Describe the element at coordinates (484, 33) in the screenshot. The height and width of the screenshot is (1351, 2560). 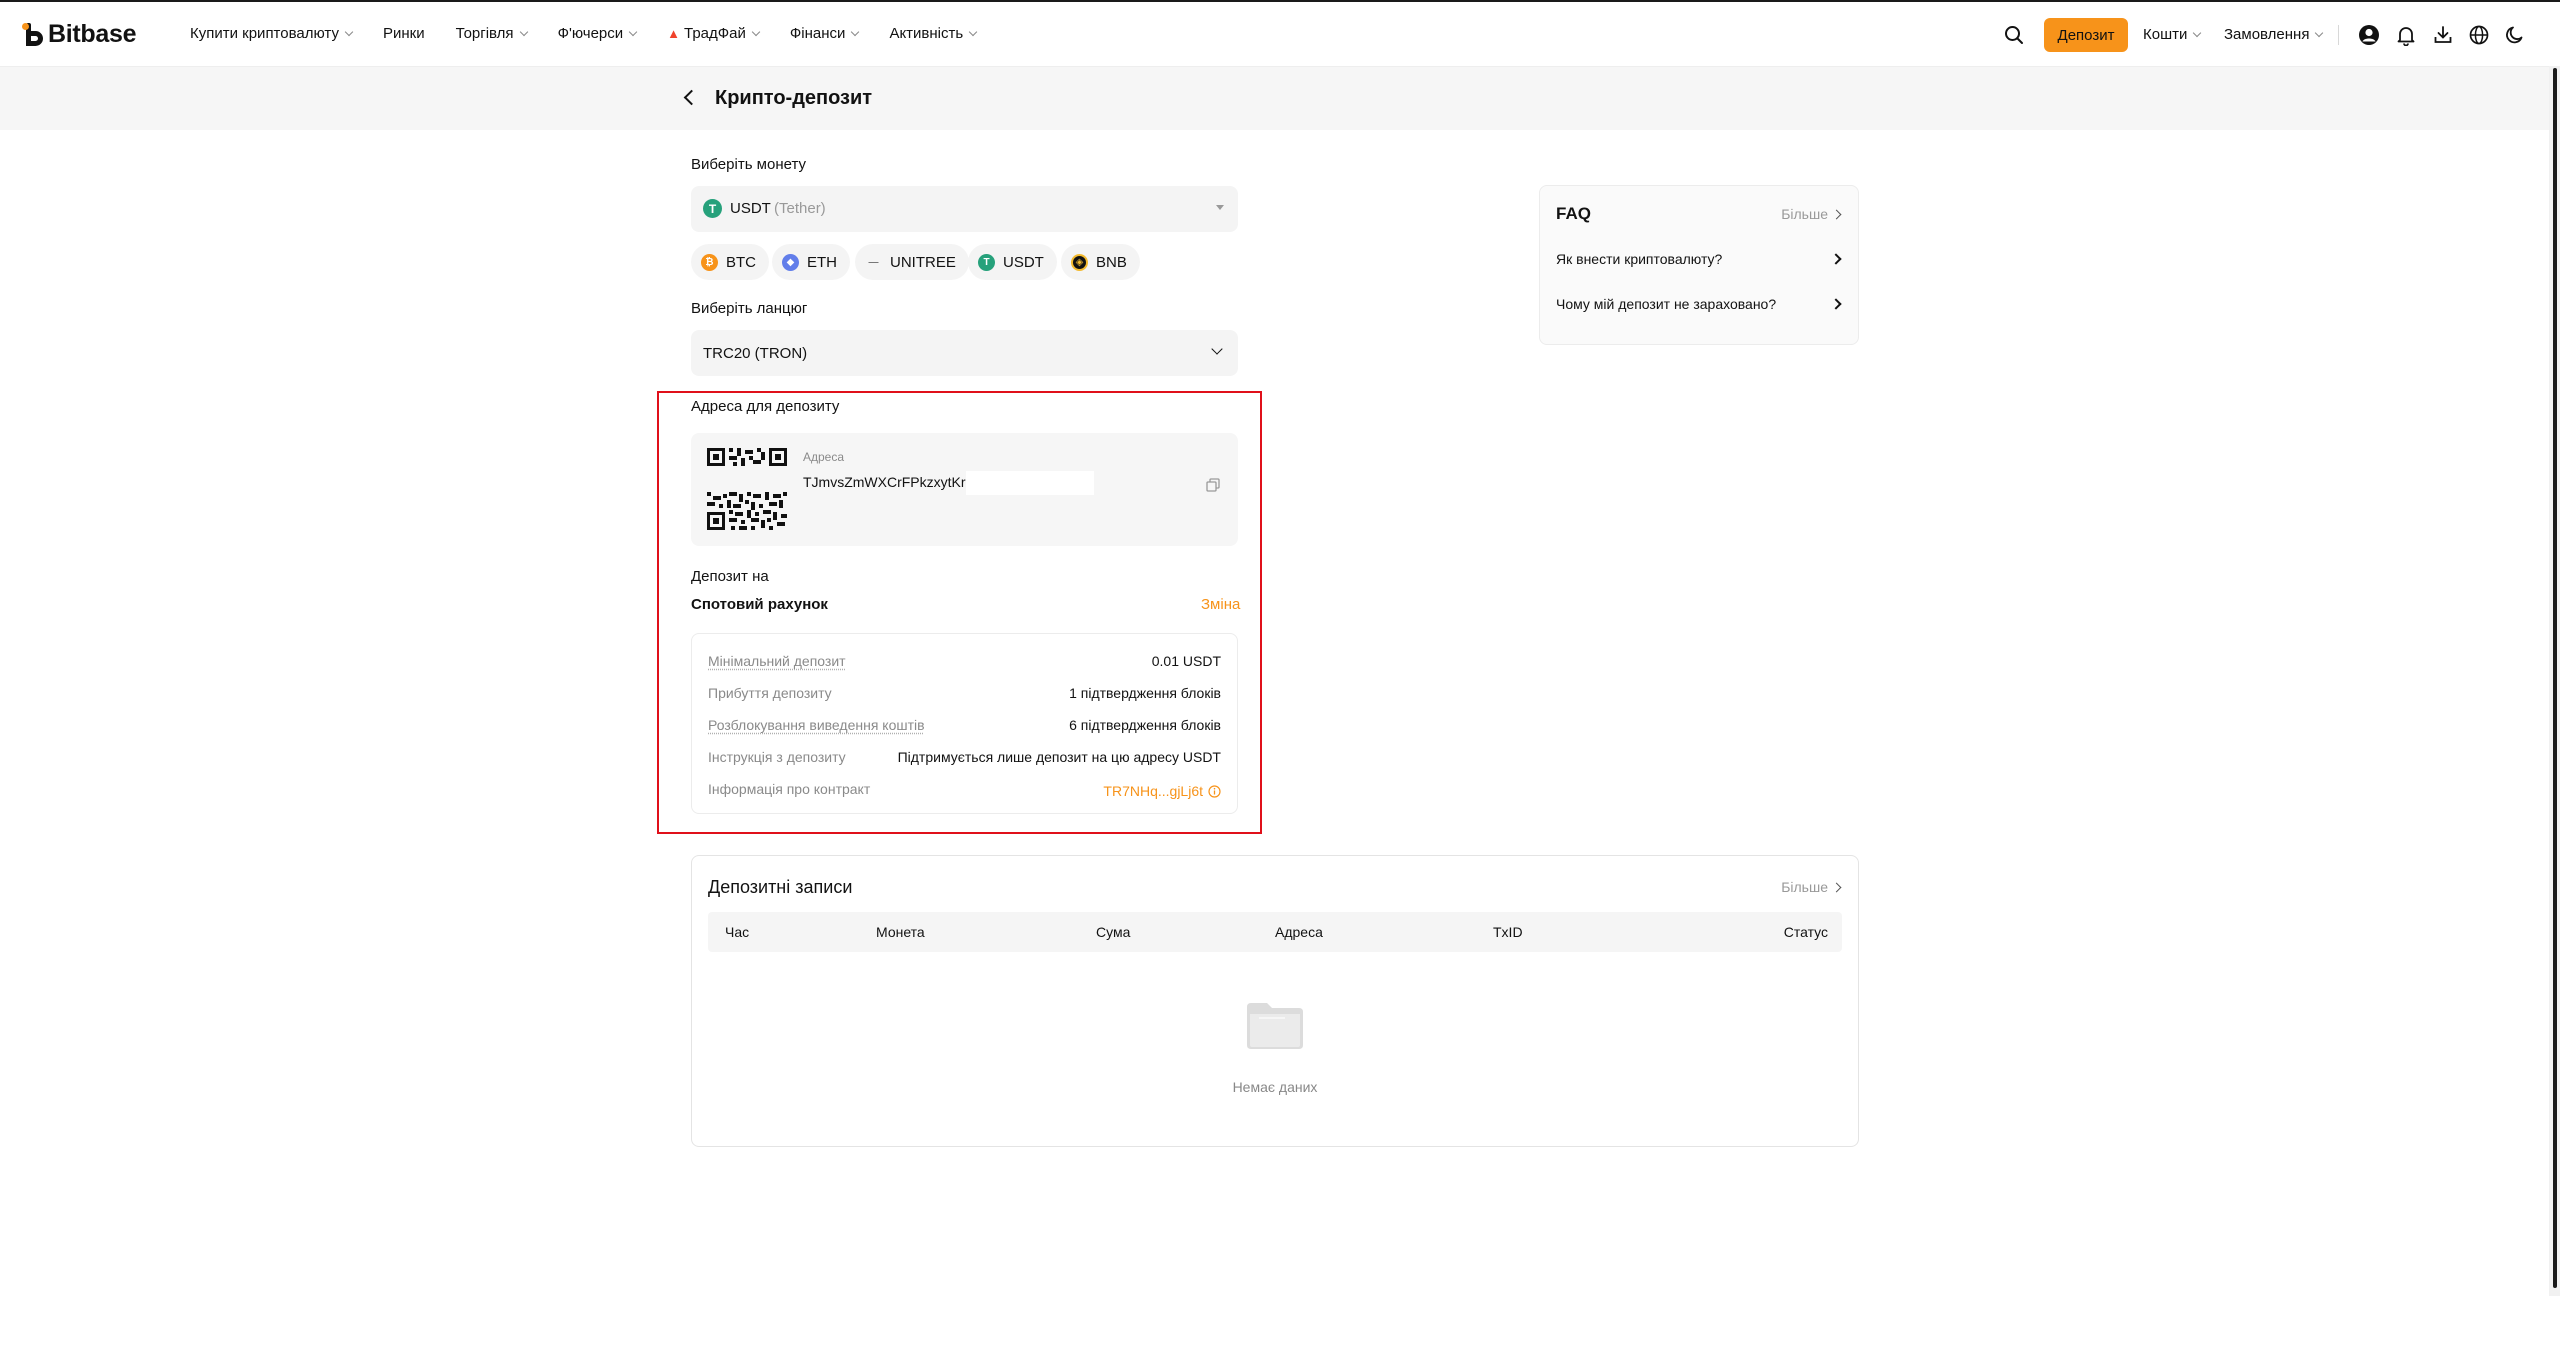
I see `nav-label: Торгівля` at that location.